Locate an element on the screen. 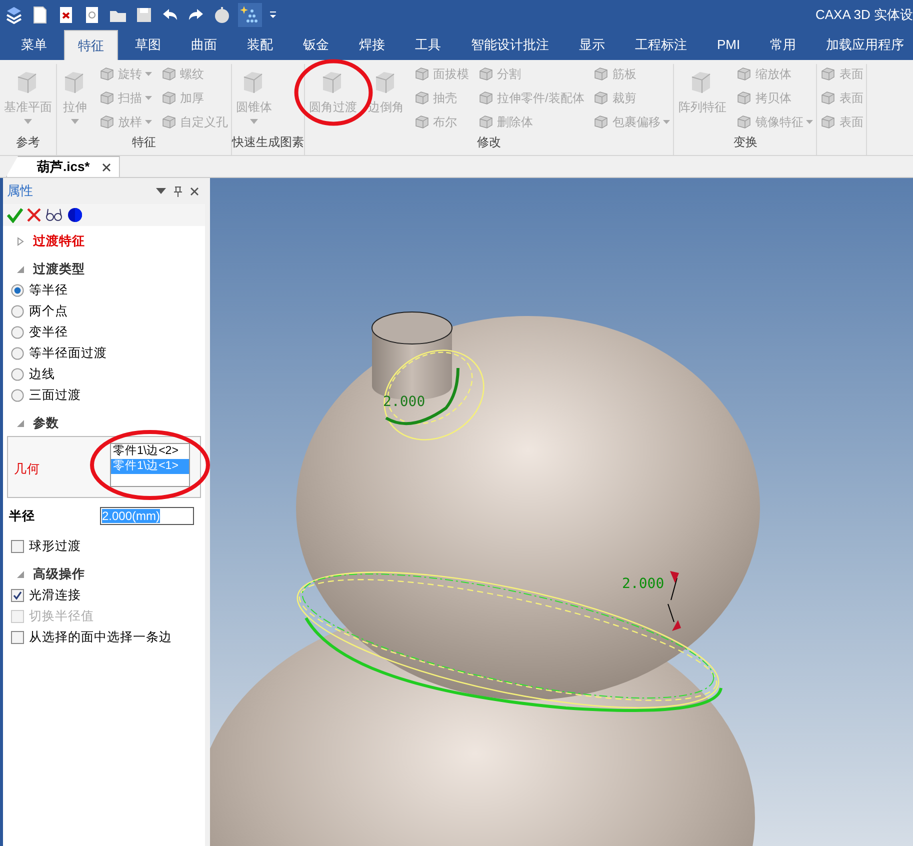  ribbon-button: 镜像特征 is located at coordinates (775, 122).